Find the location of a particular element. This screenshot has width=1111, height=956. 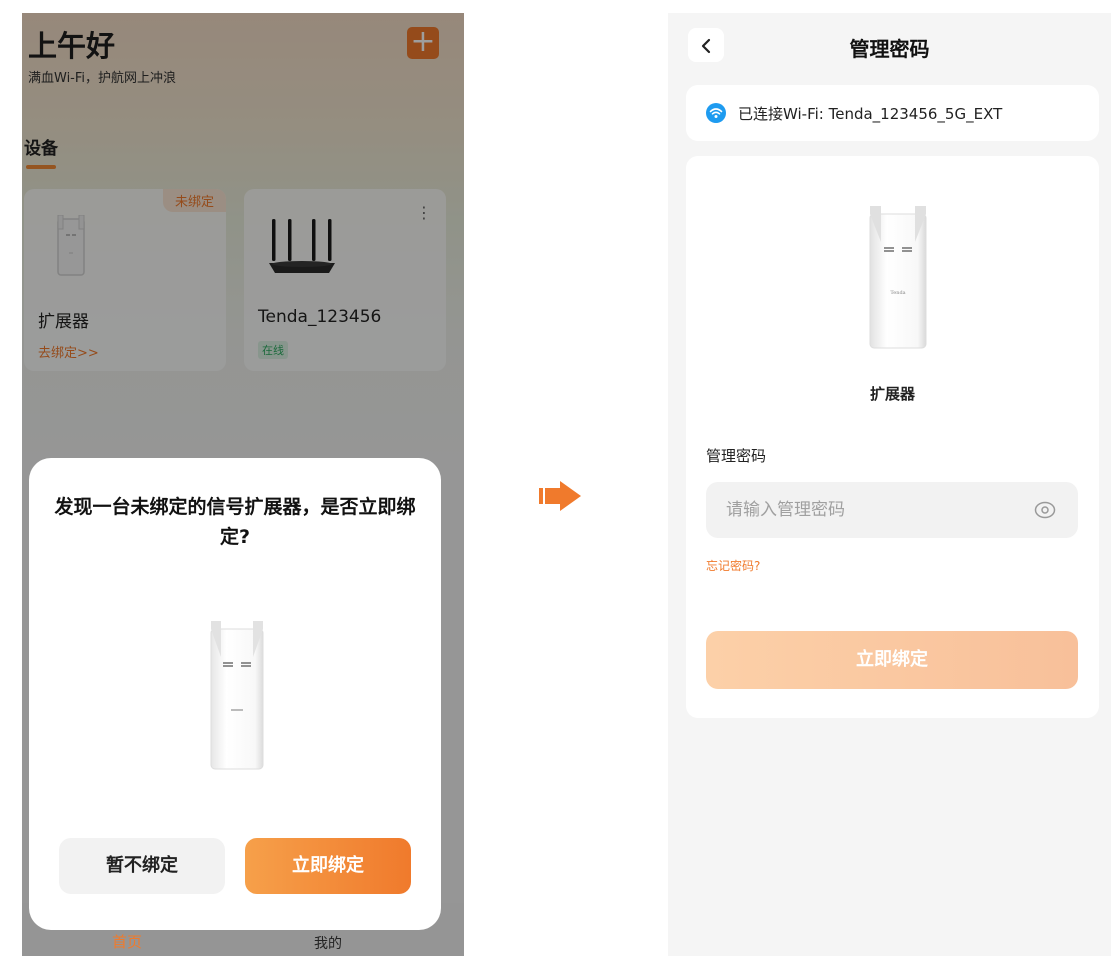

password-label: 管理密码 is located at coordinates (736, 456).